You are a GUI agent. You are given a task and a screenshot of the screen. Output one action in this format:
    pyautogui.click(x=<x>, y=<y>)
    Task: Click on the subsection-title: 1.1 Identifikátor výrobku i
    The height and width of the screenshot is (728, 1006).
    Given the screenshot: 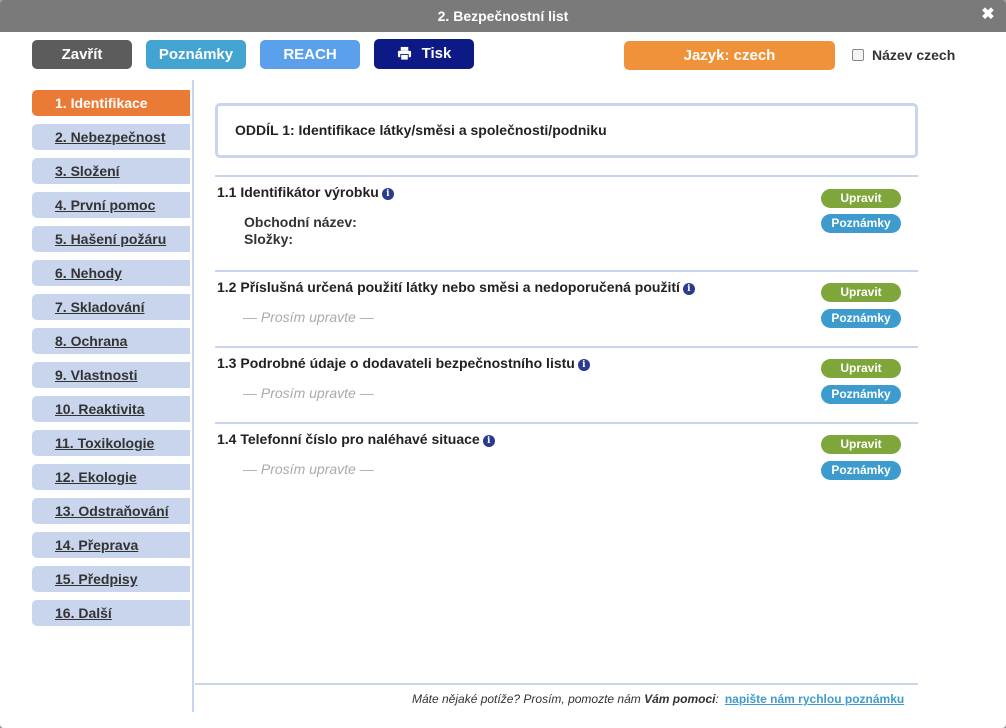 What is the action you would take?
    pyautogui.click(x=305, y=192)
    